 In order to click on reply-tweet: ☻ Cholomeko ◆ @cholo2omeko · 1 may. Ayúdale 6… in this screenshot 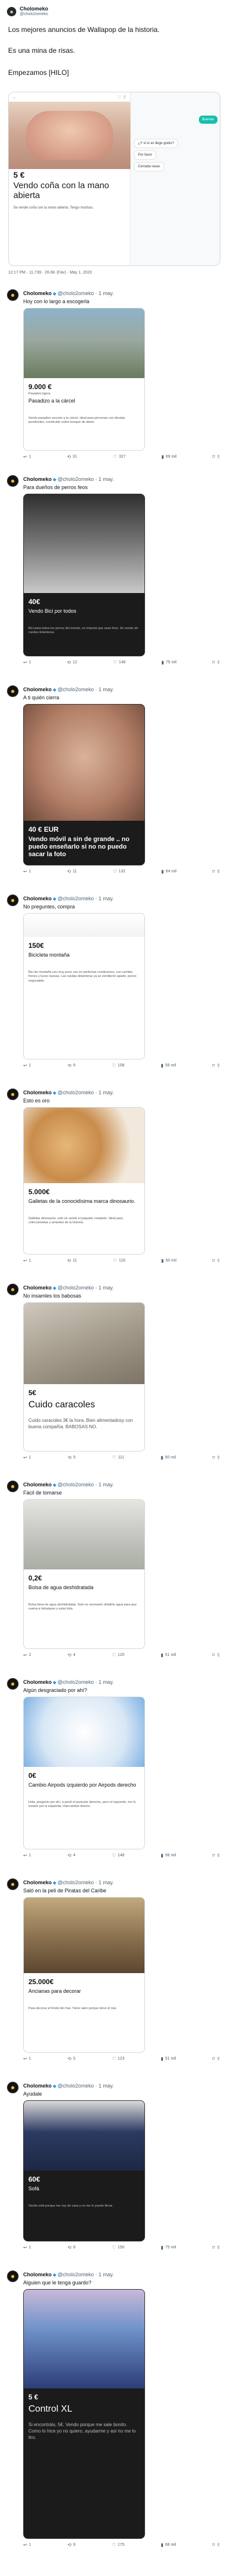, I will do `click(116, 2167)`.